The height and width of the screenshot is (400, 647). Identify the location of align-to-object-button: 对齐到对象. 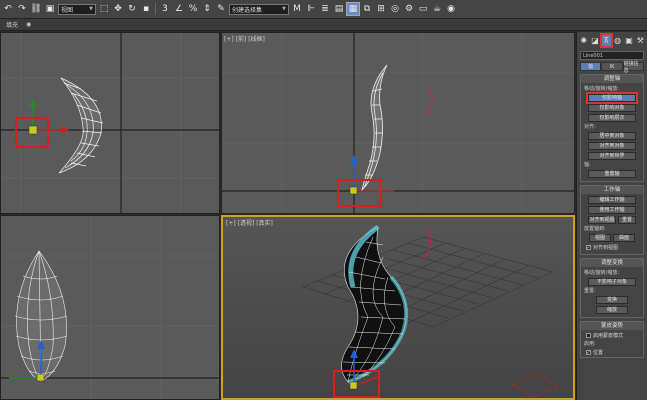
(612, 146).